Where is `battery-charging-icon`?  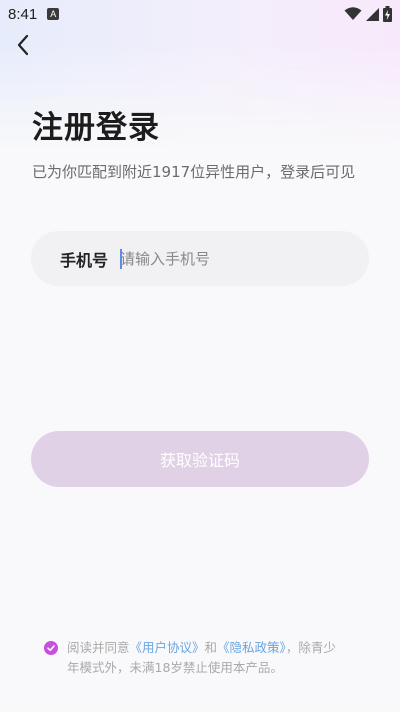 battery-charging-icon is located at coordinates (387, 14).